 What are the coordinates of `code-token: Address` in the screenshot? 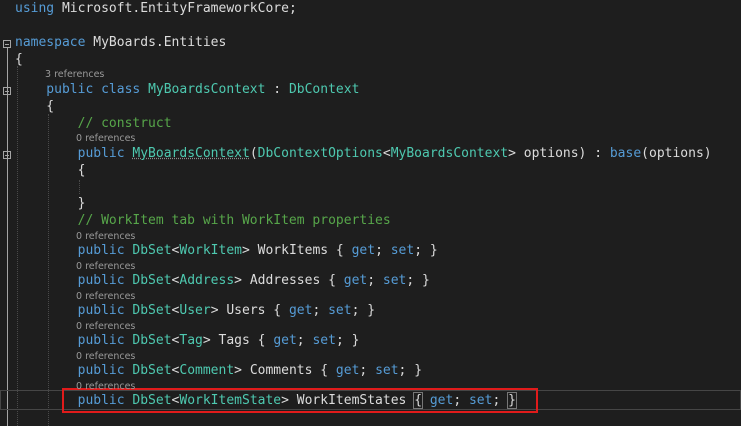 It's located at (207, 280).